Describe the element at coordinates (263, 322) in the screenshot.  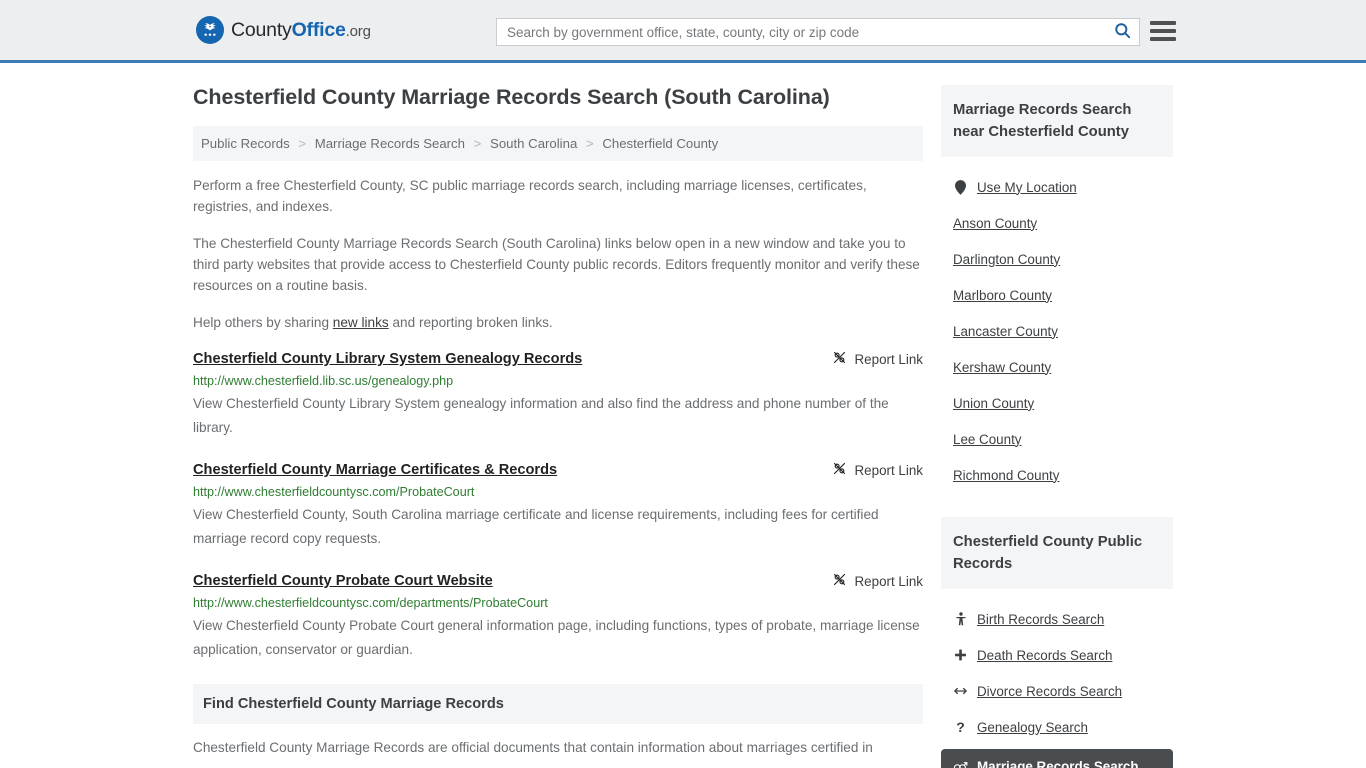
I see `help-prefix: Help others by sharing` at that location.